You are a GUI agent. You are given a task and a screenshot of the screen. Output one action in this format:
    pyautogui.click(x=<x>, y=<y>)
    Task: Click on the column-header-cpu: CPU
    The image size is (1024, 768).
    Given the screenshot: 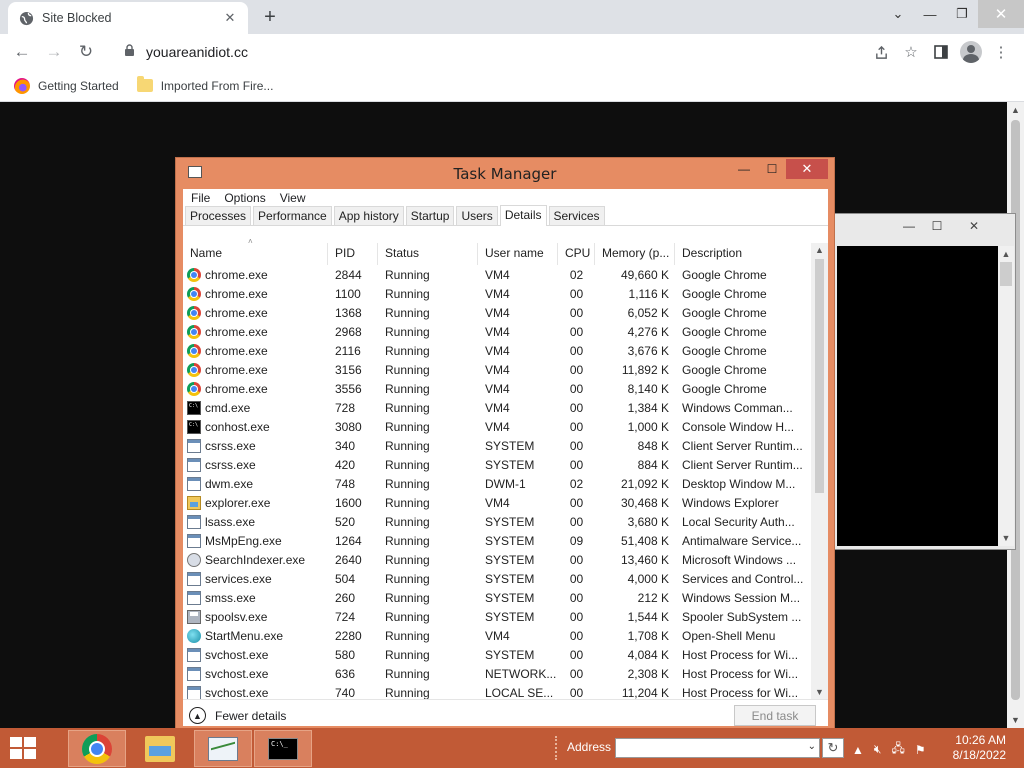 What is the action you would take?
    pyautogui.click(x=576, y=254)
    